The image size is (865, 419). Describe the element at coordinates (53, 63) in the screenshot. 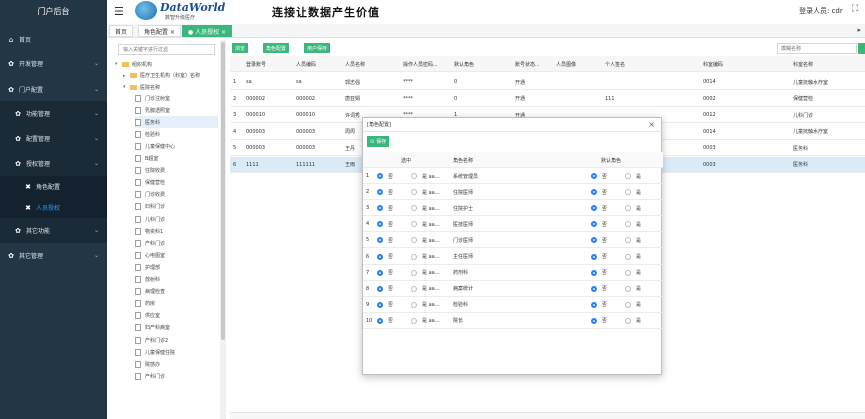

I see `sidebar-item-1: ✿ 开发管理 ⌄` at that location.